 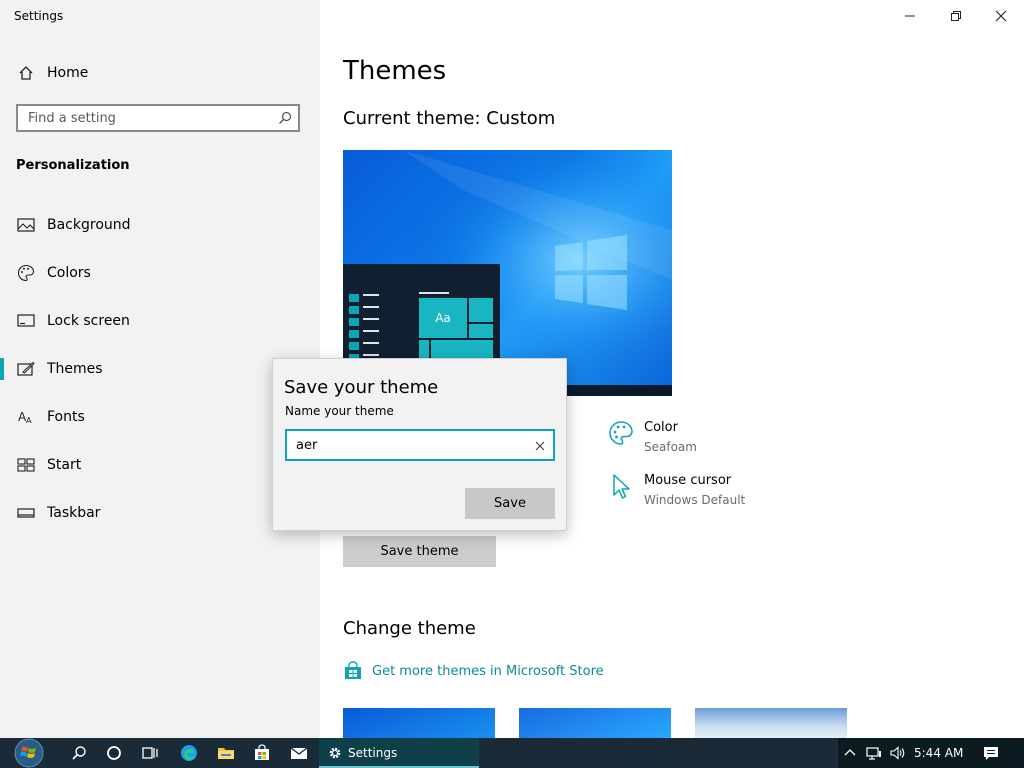 I want to click on chevron-up-icon, so click(x=850, y=752).